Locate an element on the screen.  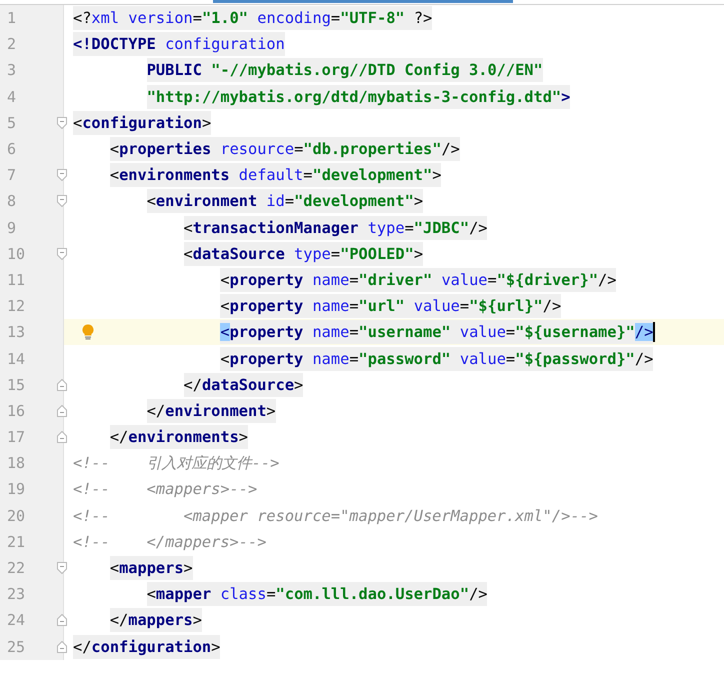
line-number: 11 is located at coordinates (16, 279).